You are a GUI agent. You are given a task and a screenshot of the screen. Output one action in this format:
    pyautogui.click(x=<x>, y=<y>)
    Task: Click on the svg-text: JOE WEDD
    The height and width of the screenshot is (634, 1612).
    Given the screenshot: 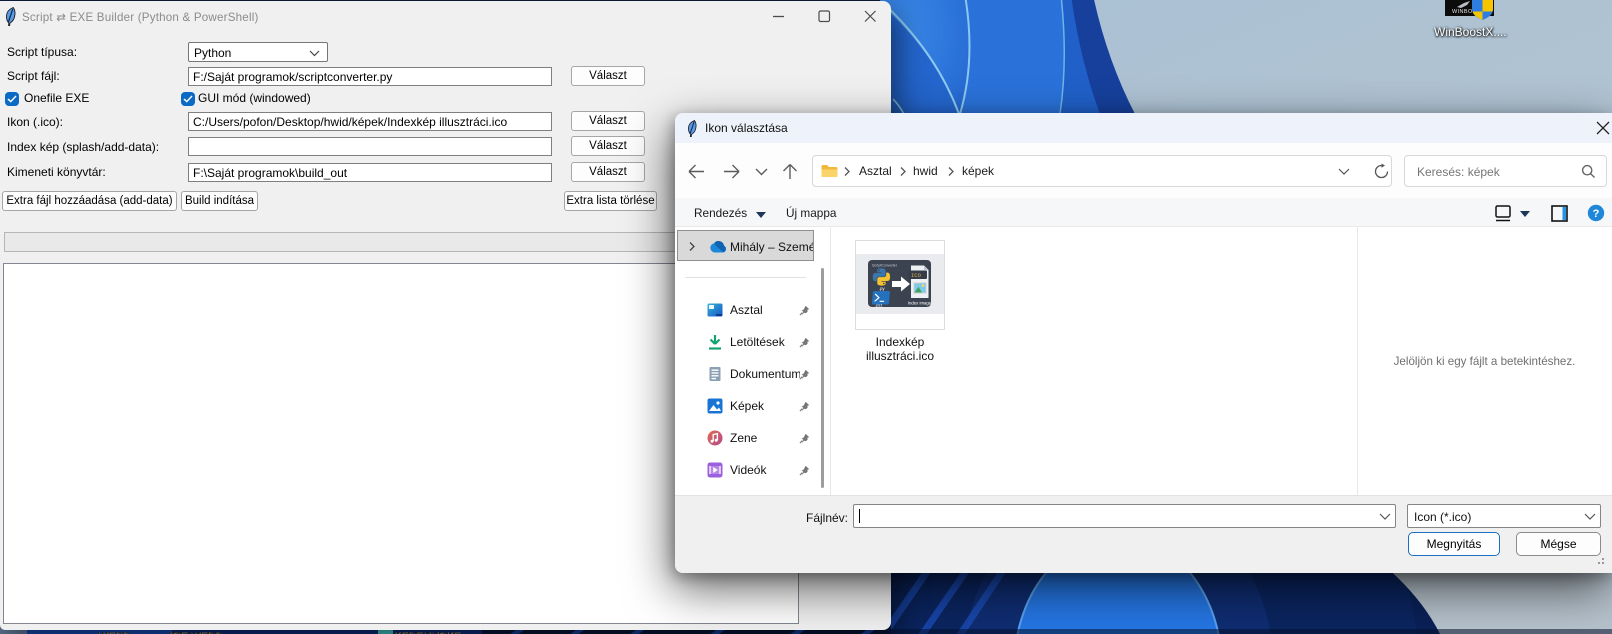 What is the action you would take?
    pyautogui.click(x=195, y=632)
    